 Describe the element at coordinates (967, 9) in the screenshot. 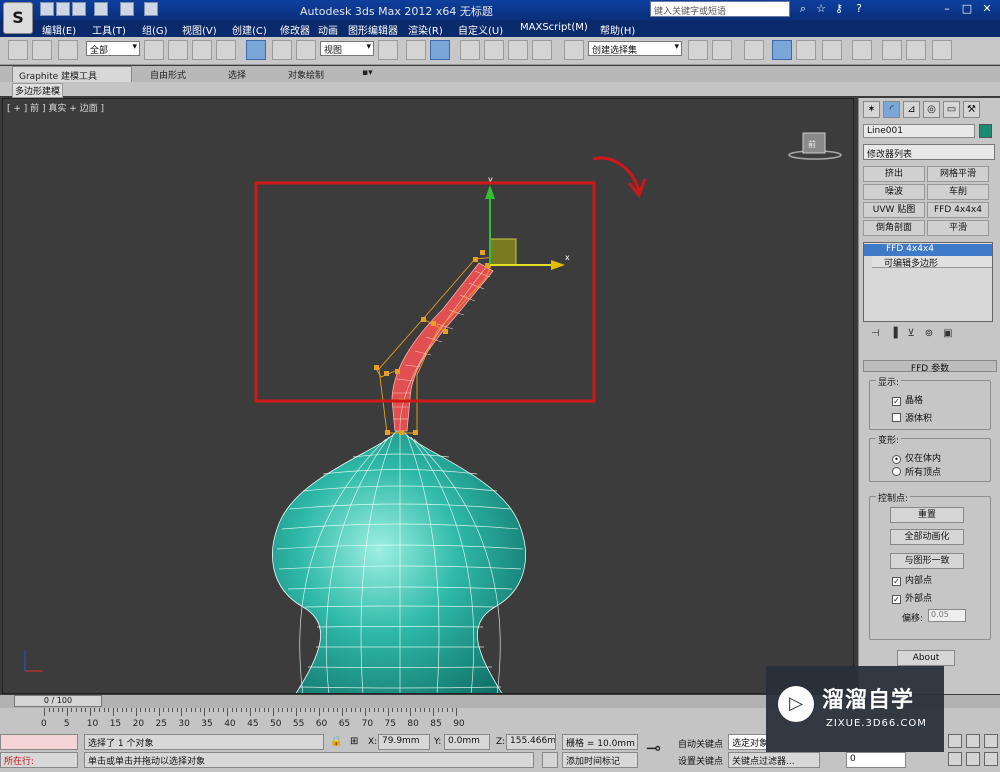

I see `maximize-icon: □` at that location.